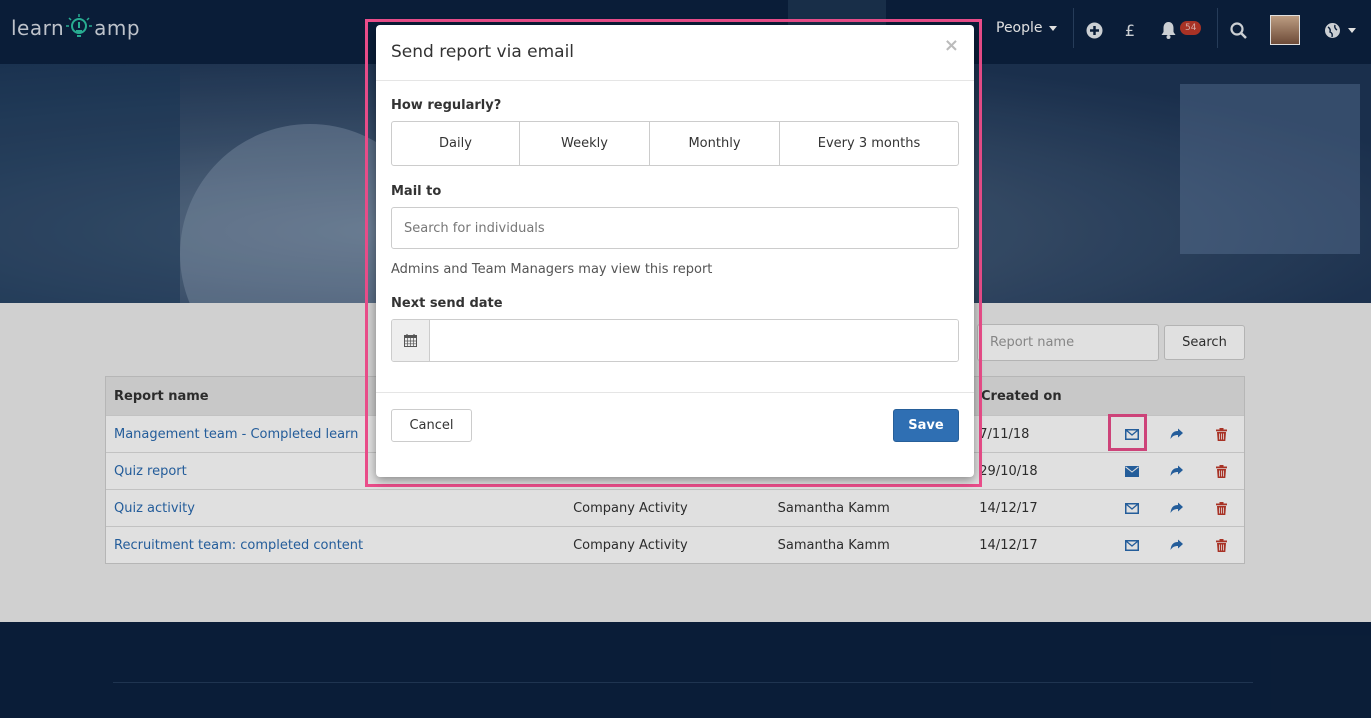 The height and width of the screenshot is (718, 1371). Describe the element at coordinates (584, 143) in the screenshot. I see `frequency-weekly-button: Weekly` at that location.